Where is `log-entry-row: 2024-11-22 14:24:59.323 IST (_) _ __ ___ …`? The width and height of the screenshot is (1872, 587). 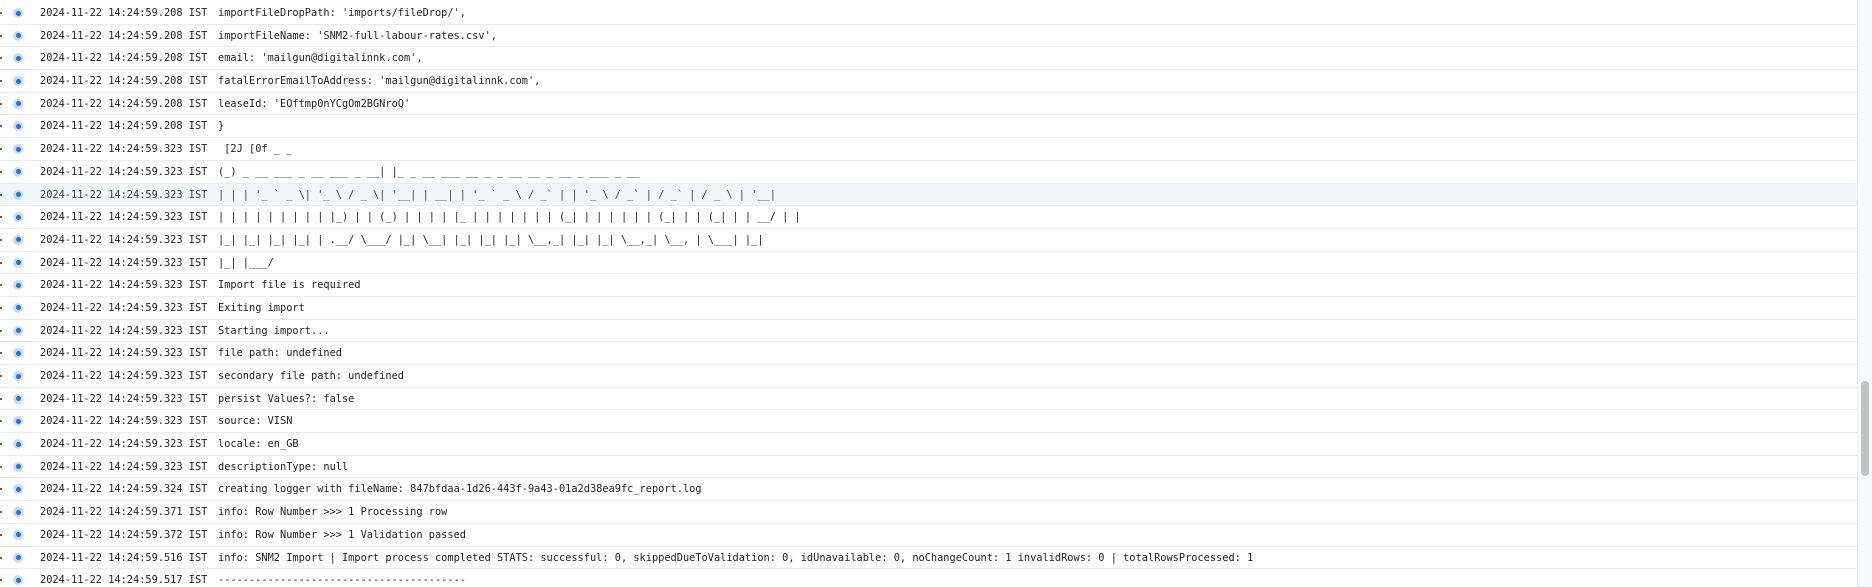 log-entry-row: 2024-11-22 14:24:59.323 IST (_) _ __ ___ … is located at coordinates (928, 172).